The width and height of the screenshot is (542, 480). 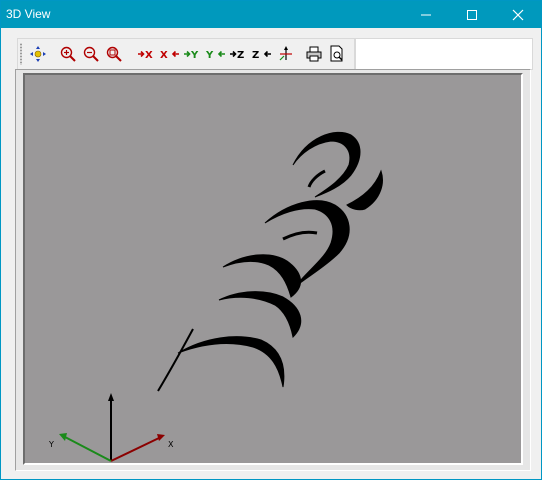 What do you see at coordinates (88, 449) in the screenshot?
I see `y-axis-line` at bounding box center [88, 449].